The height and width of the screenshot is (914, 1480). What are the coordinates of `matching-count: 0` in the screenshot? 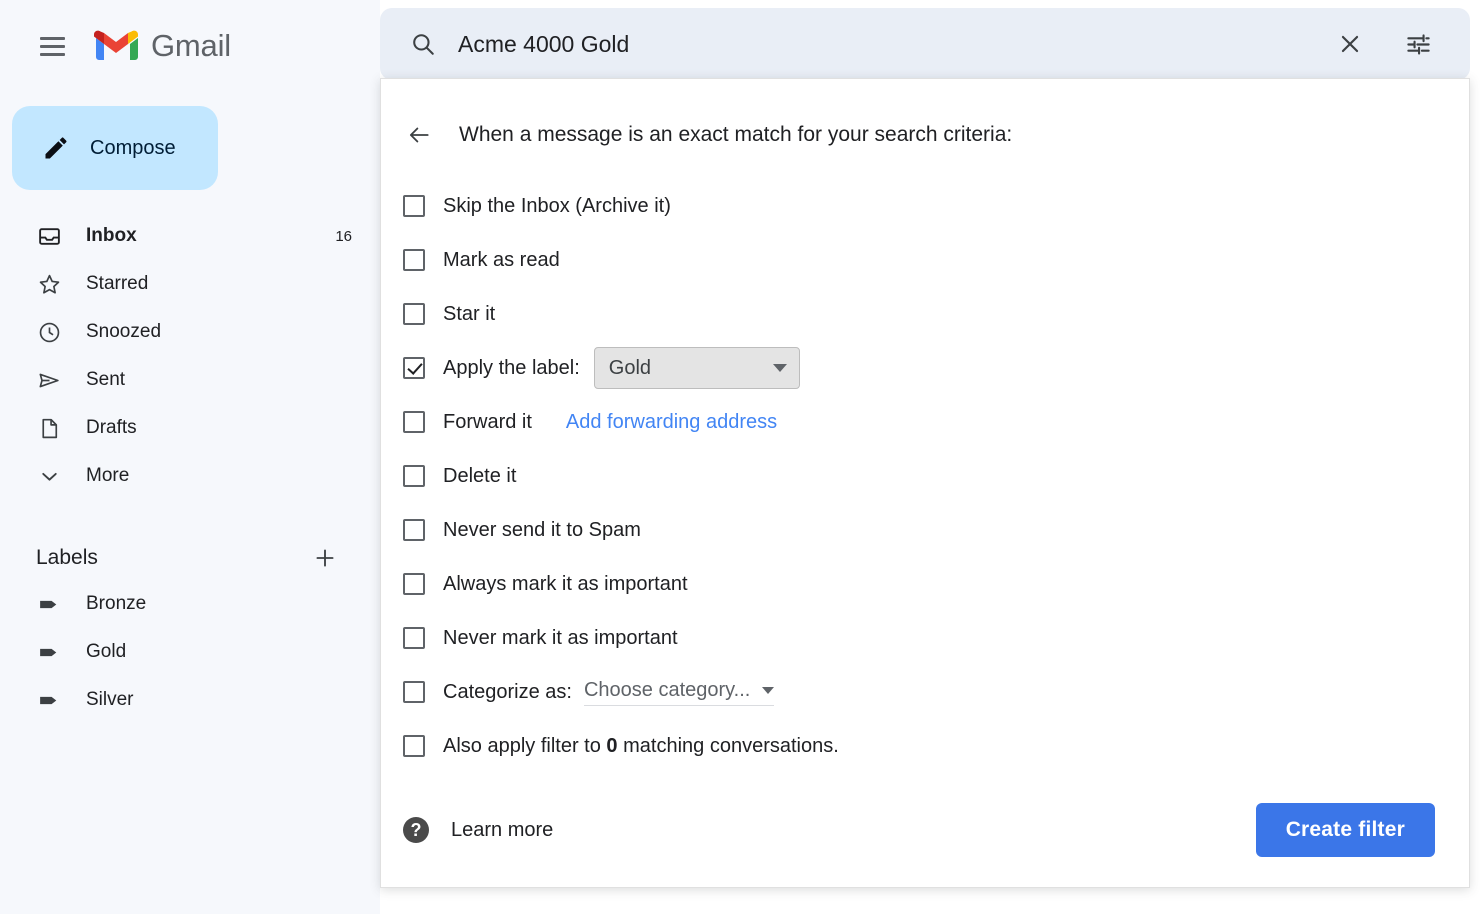 It's located at (612, 745).